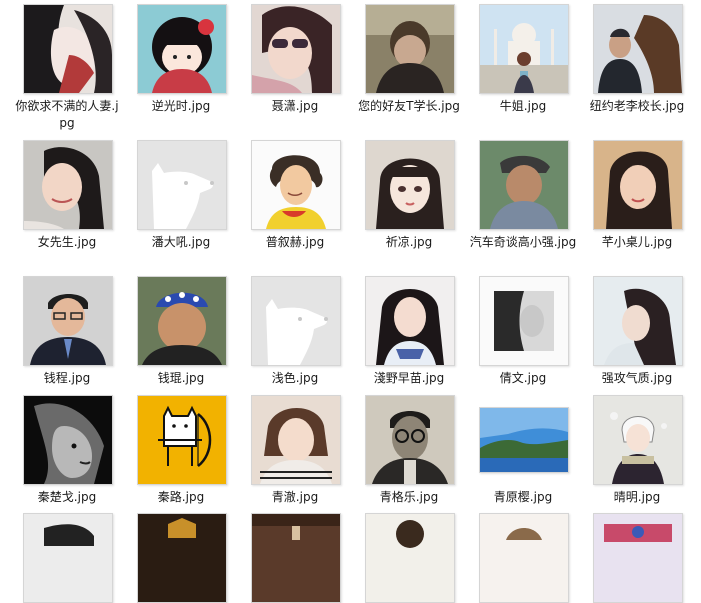  Describe the element at coordinates (638, 440) in the screenshot. I see `anime-character-icon` at that location.